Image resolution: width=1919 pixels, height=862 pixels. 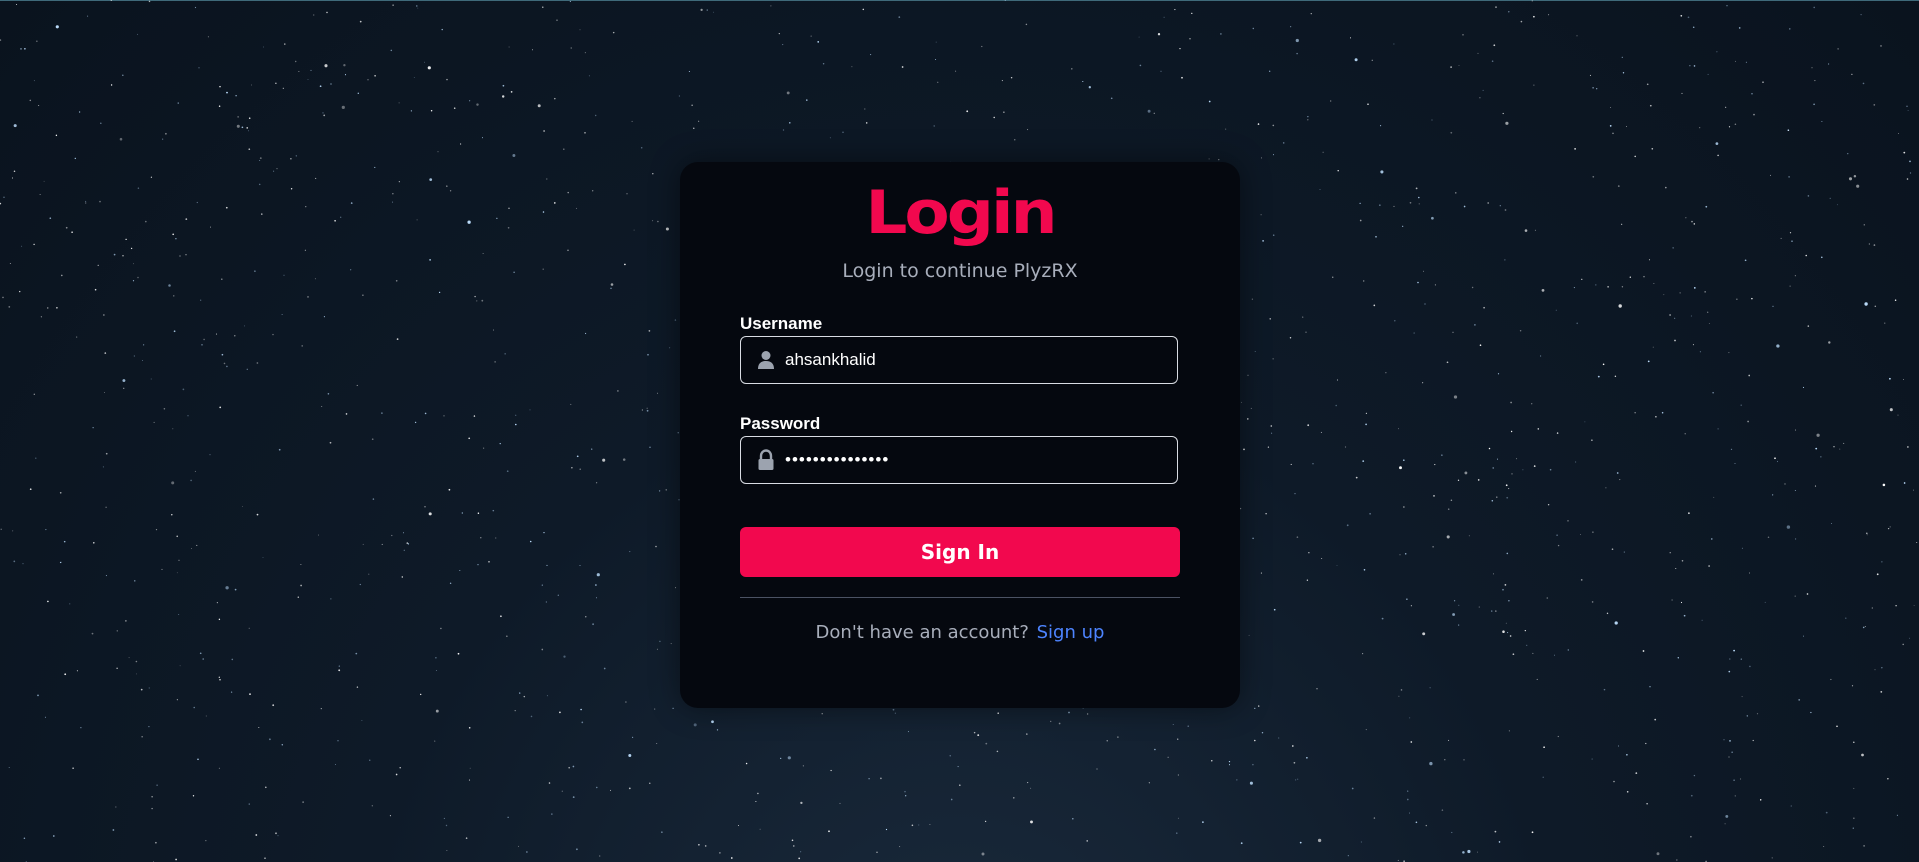 I want to click on signup-prompt: Don't have an account? Sign up, so click(x=960, y=632).